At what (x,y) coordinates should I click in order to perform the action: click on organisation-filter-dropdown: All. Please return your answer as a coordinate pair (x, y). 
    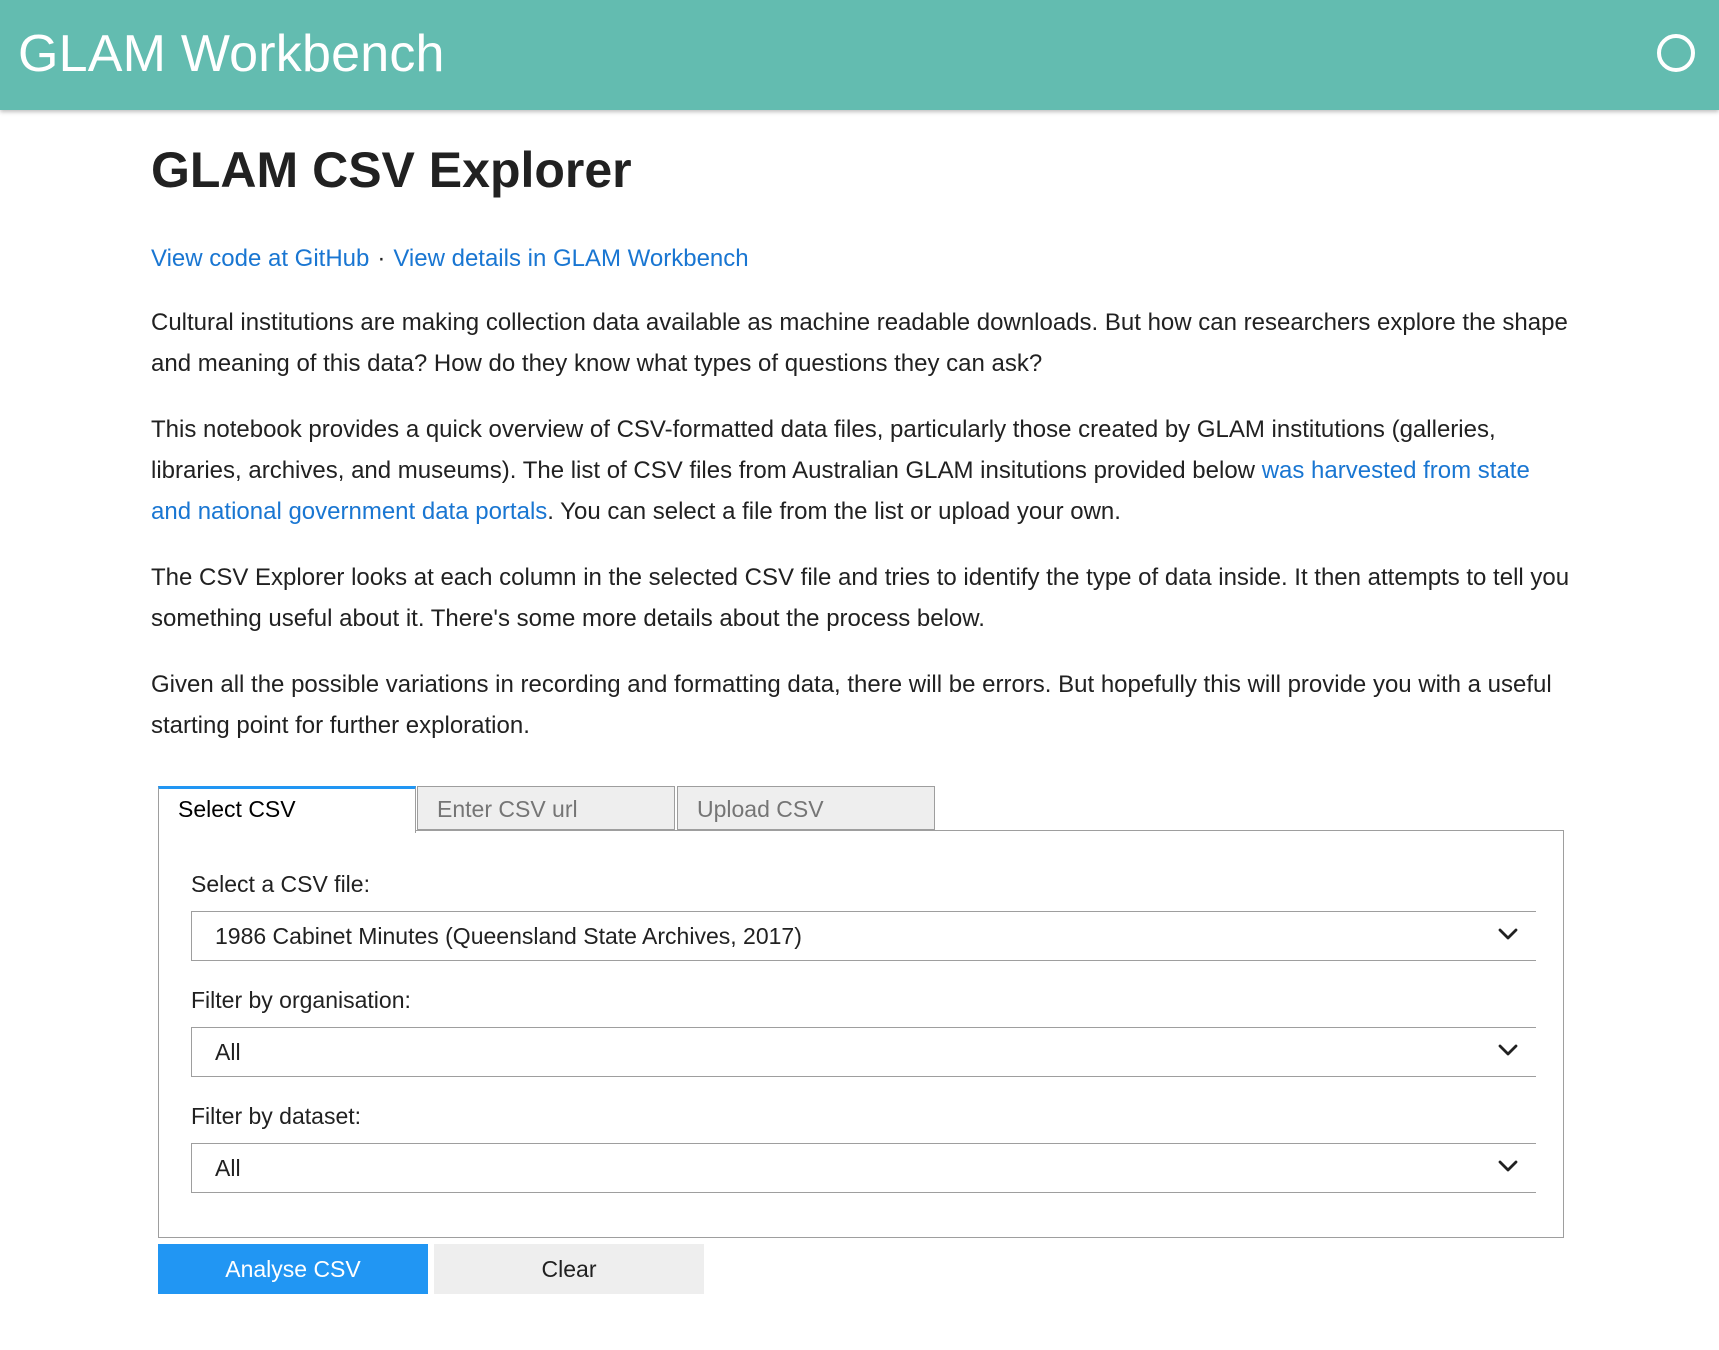
    Looking at the image, I should click on (863, 1052).